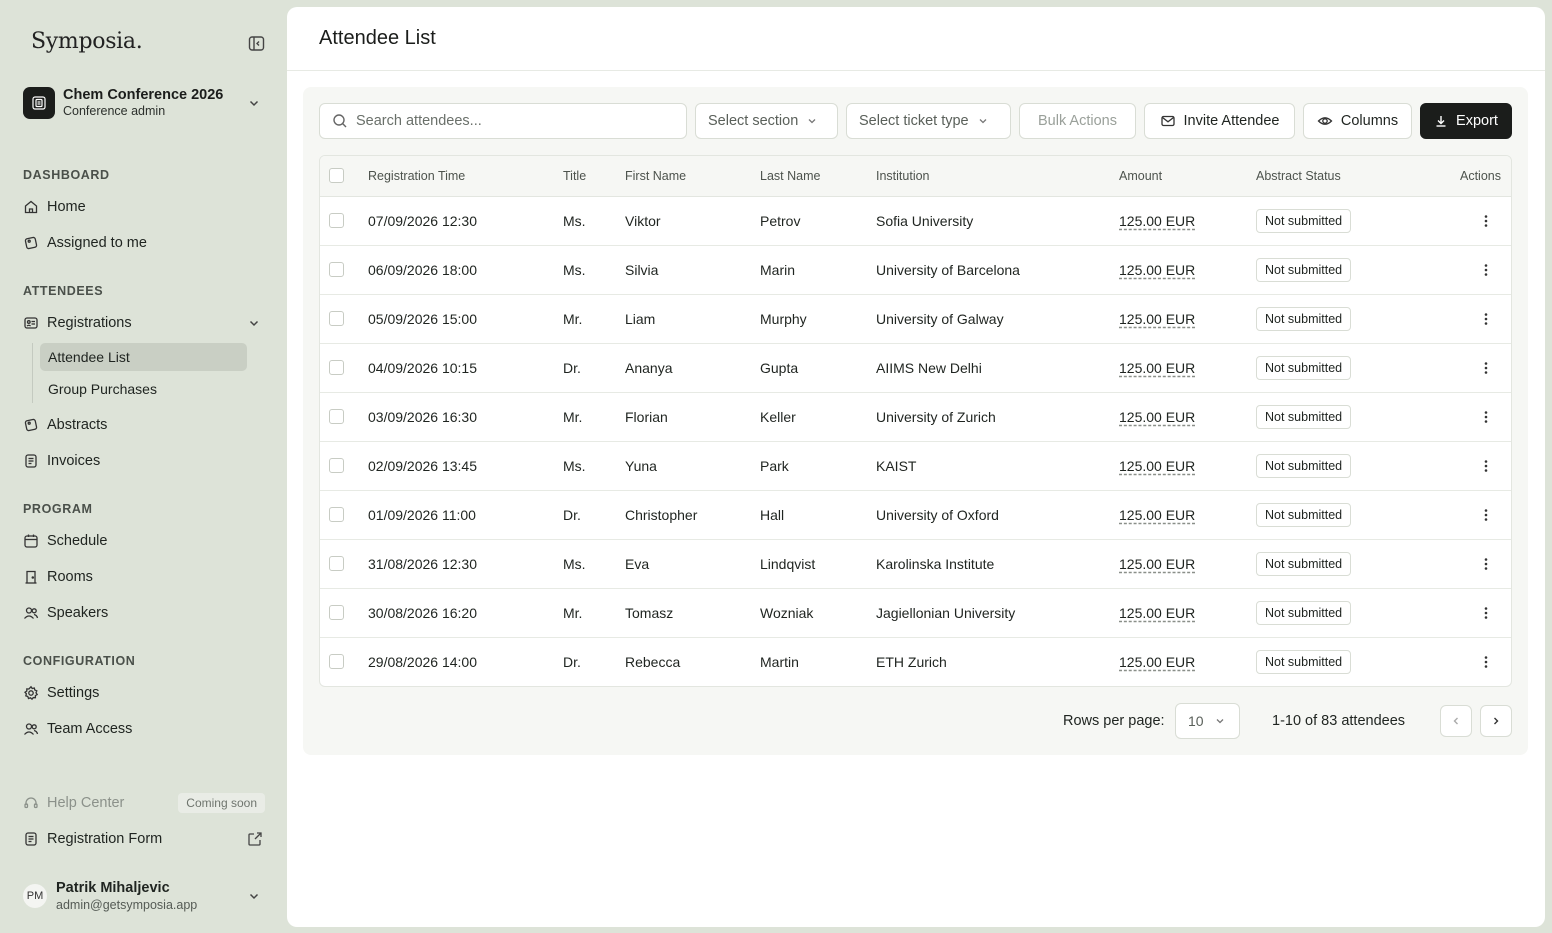 This screenshot has height=933, width=1552. I want to click on col-institution: Institution, so click(903, 176).